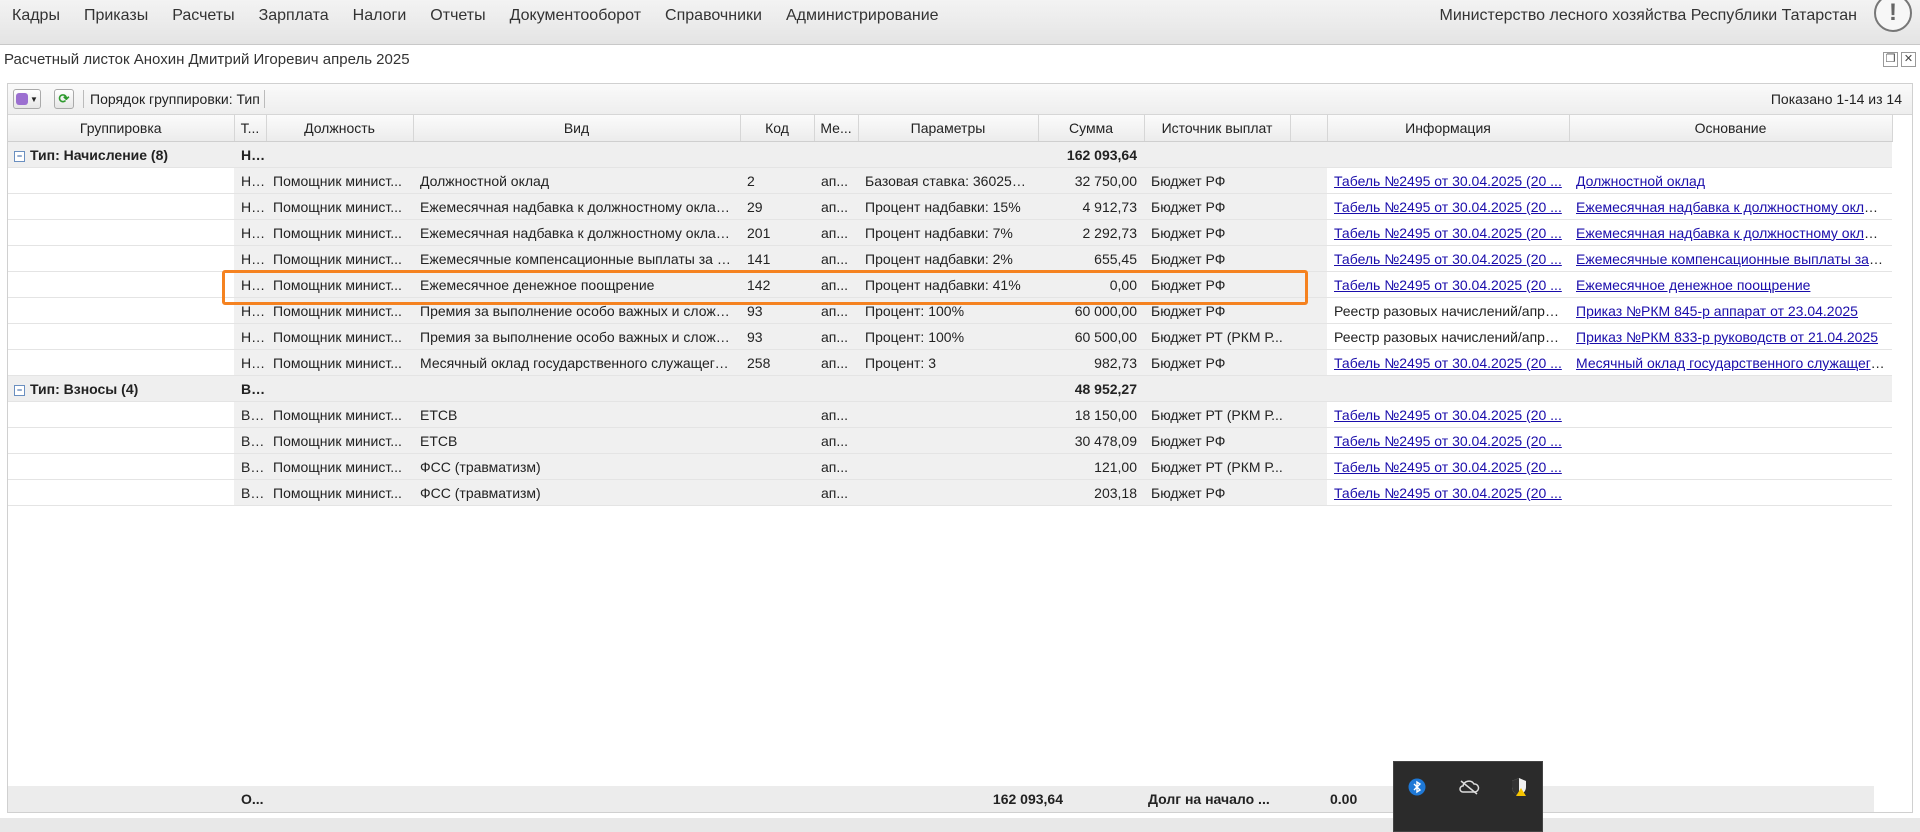 This screenshot has height=832, width=1920. Describe the element at coordinates (777, 128) in the screenshot. I see `col-header-code: Код` at that location.